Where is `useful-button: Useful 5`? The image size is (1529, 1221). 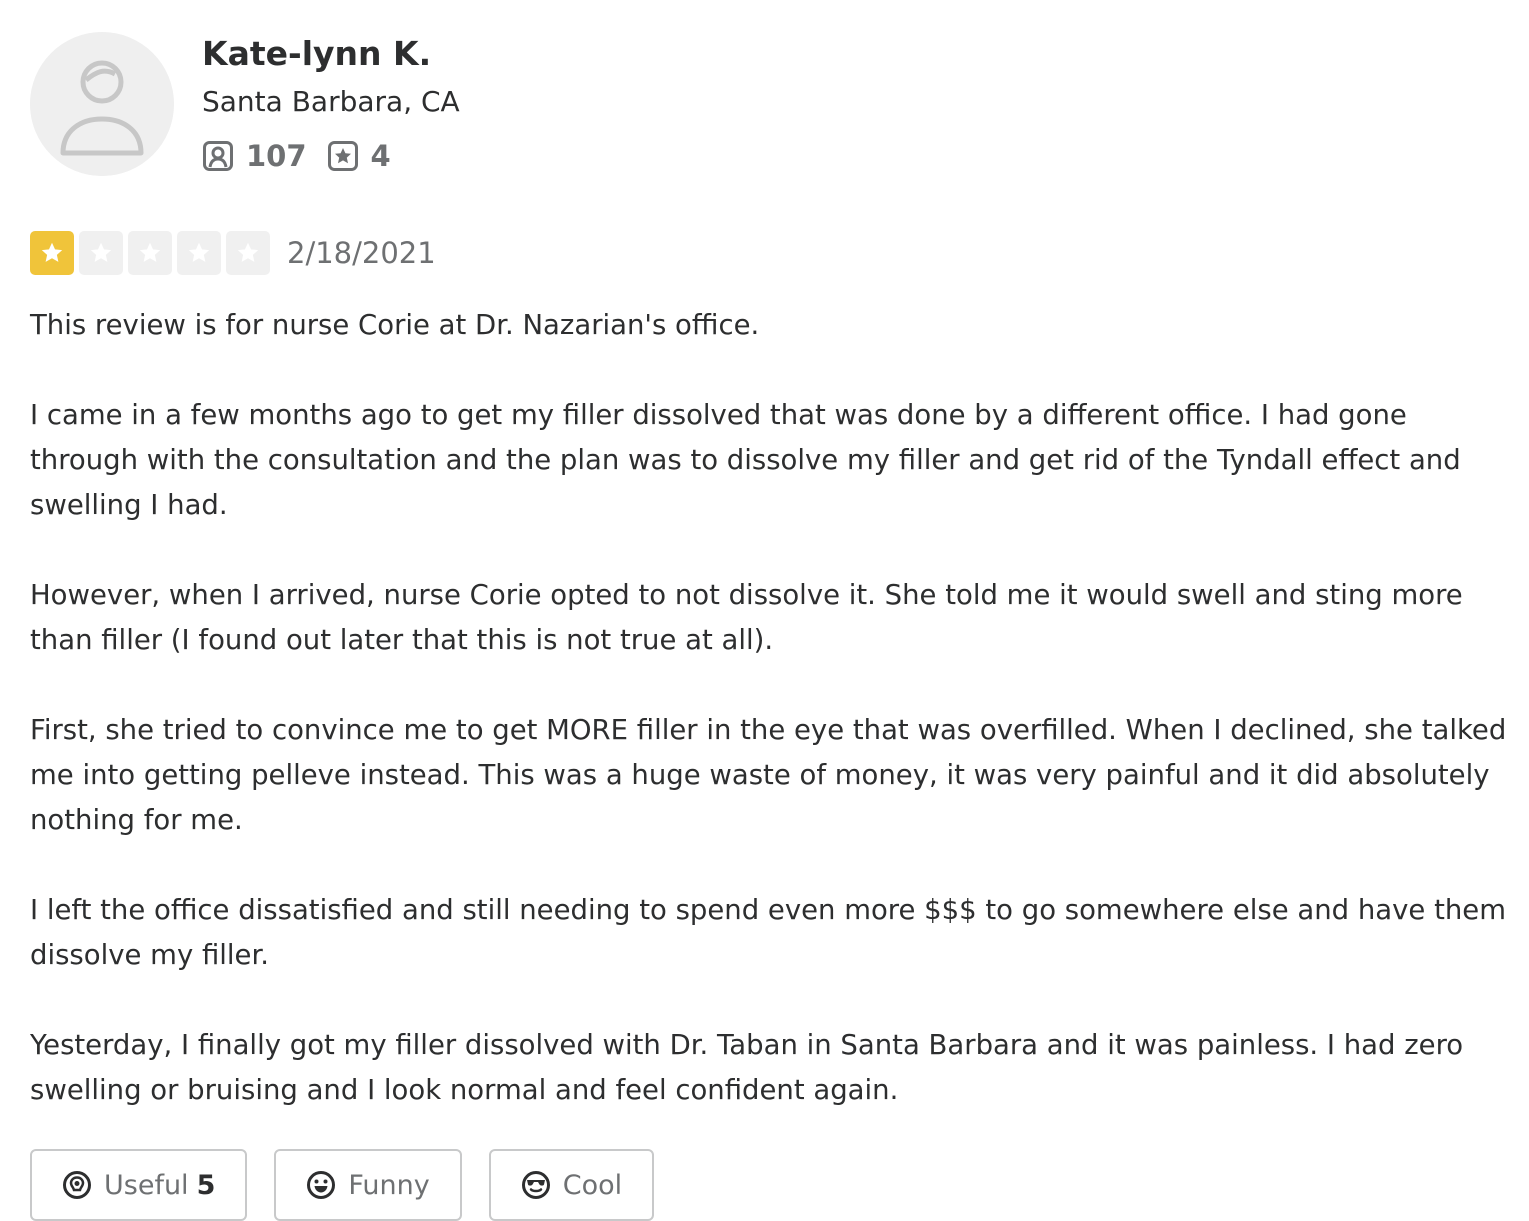
useful-button: Useful 5 is located at coordinates (139, 1185).